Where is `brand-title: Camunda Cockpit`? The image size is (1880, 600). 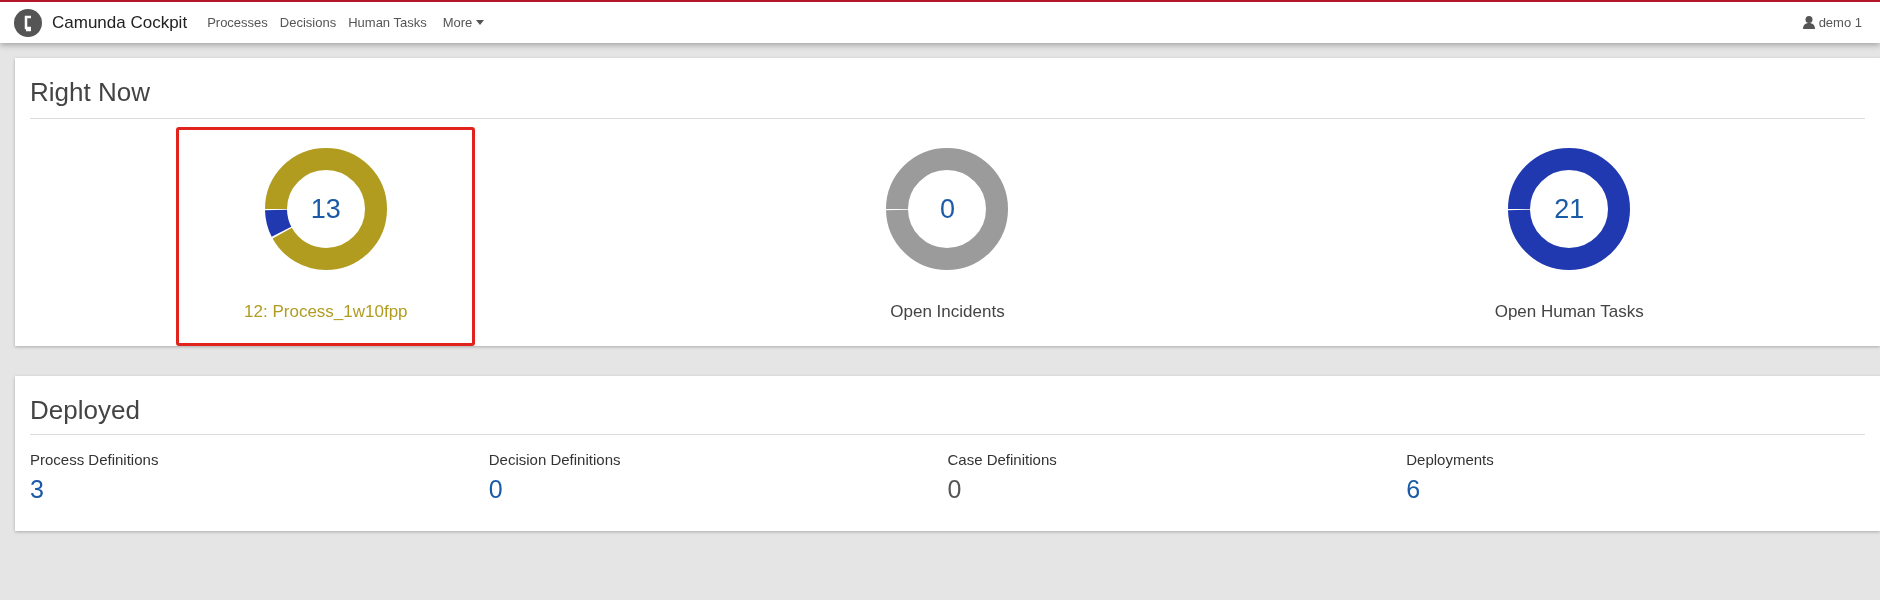
brand-title: Camunda Cockpit is located at coordinates (120, 22).